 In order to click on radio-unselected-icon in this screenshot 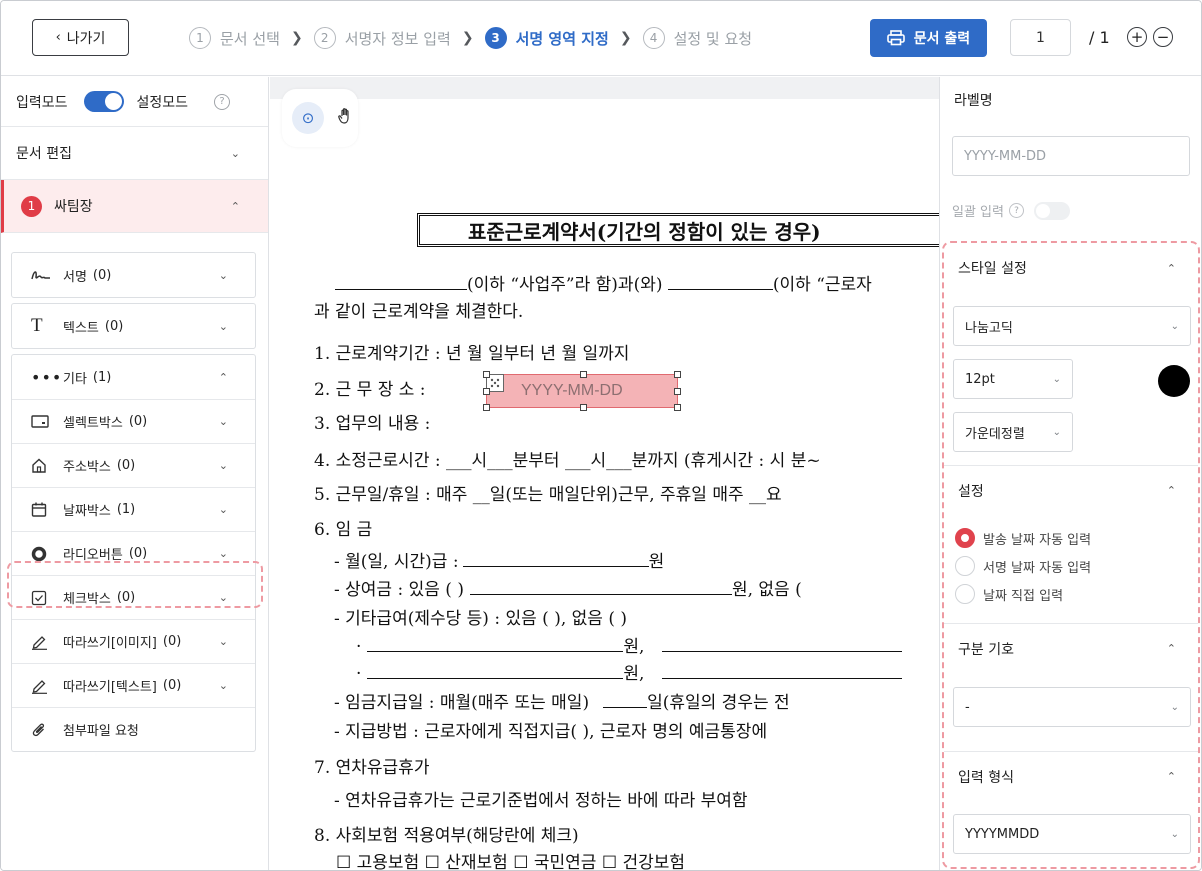, I will do `click(965, 594)`.